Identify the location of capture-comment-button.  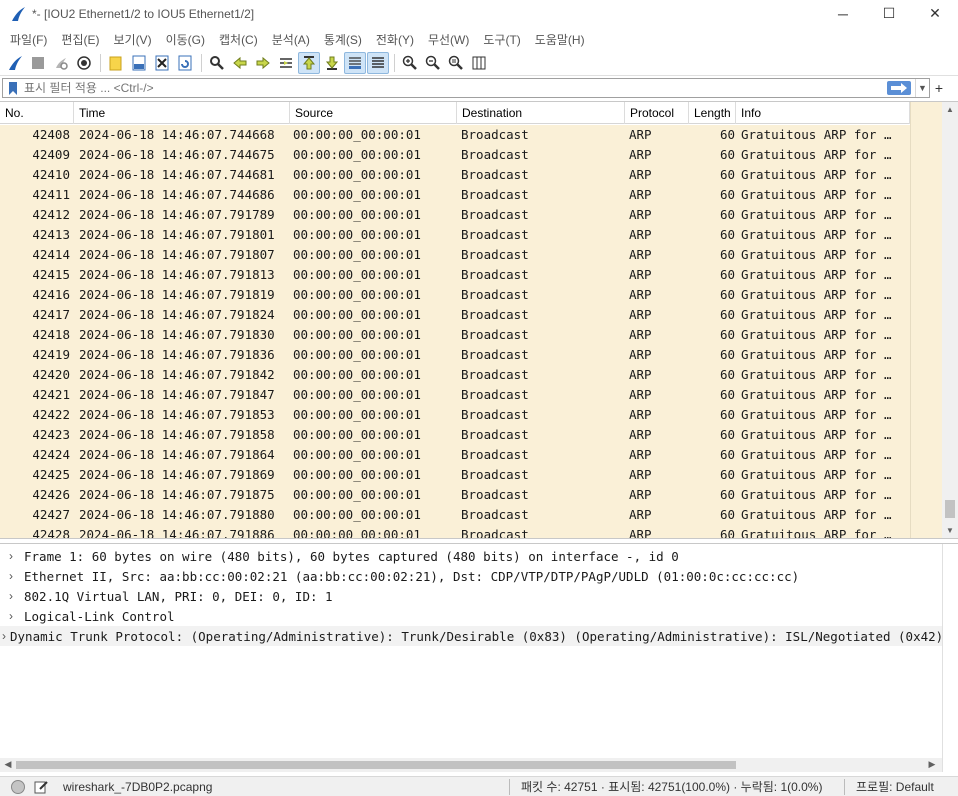
(41, 787).